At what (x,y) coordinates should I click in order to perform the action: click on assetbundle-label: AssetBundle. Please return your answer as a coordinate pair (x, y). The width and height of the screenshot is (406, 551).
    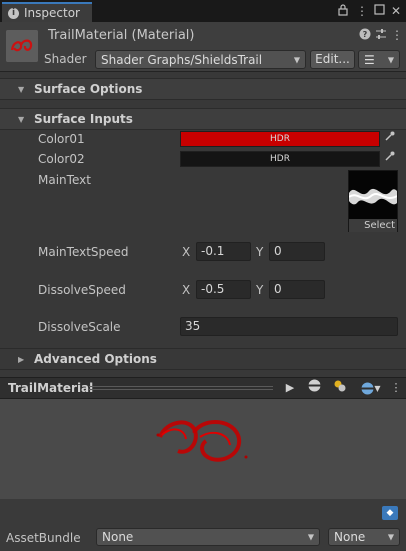
    Looking at the image, I should click on (43, 538).